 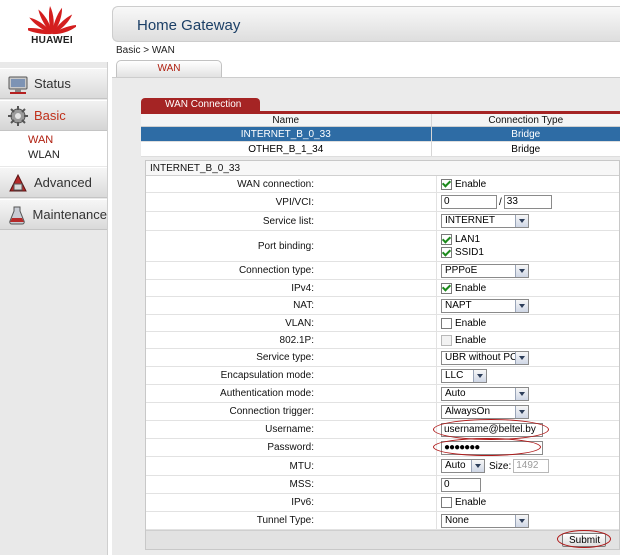 I want to click on ssid1-checkbox, so click(x=446, y=252).